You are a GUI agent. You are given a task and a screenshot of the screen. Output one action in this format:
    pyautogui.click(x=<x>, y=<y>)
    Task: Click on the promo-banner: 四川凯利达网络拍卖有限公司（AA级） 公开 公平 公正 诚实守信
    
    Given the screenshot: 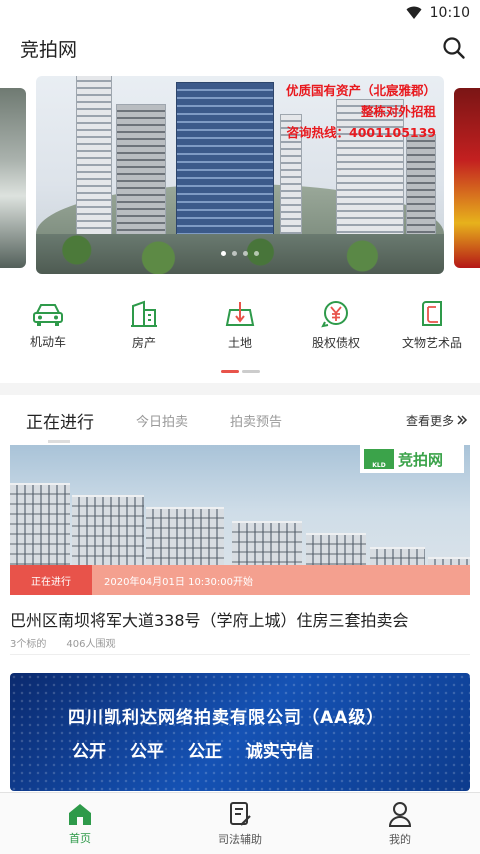 What is the action you would take?
    pyautogui.click(x=240, y=732)
    